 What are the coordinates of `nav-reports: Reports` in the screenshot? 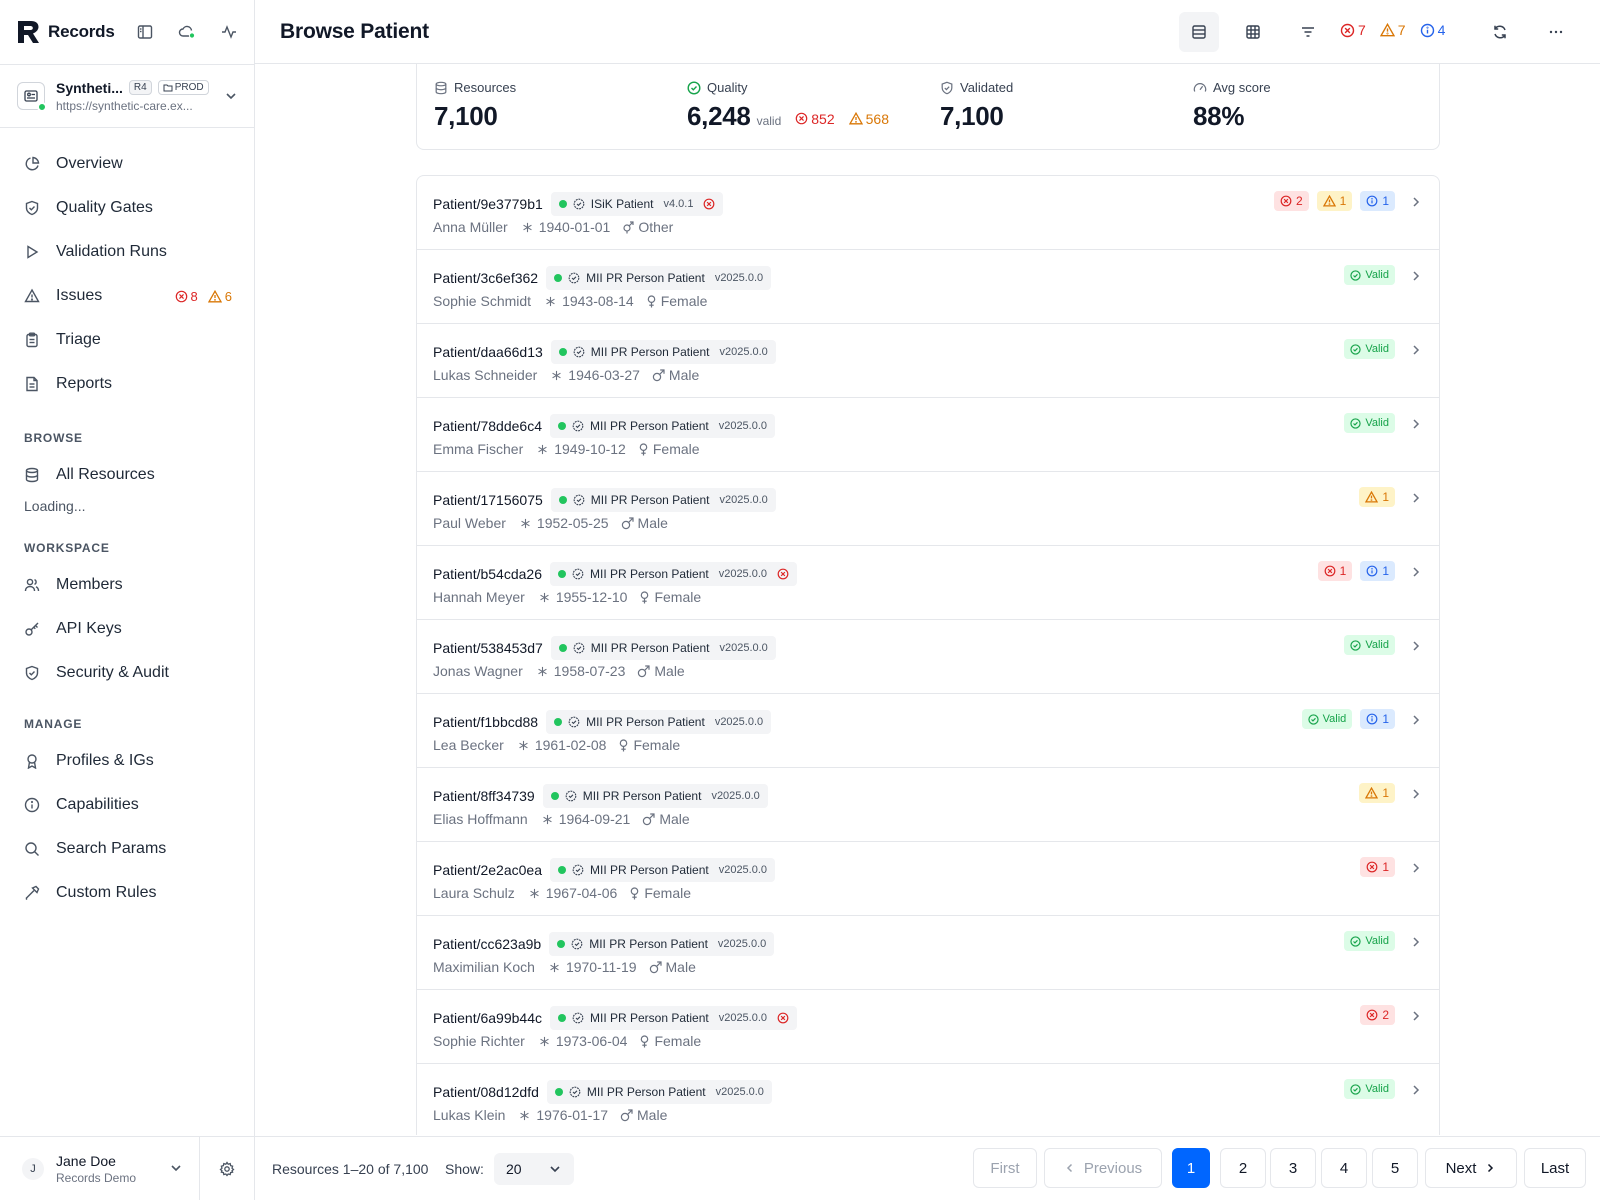 It's located at (127, 384).